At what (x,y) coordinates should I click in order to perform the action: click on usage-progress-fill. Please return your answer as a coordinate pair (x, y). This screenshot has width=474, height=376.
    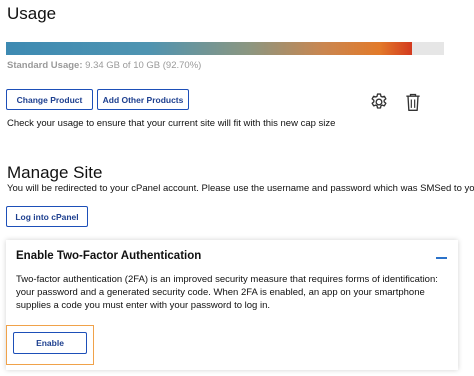
    Looking at the image, I should click on (209, 48).